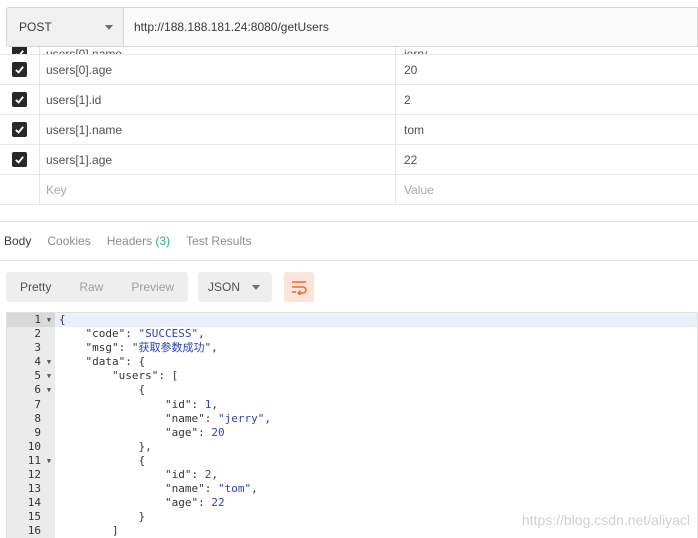 The height and width of the screenshot is (538, 698). What do you see at coordinates (64, 27) in the screenshot?
I see `method-select: POST` at bounding box center [64, 27].